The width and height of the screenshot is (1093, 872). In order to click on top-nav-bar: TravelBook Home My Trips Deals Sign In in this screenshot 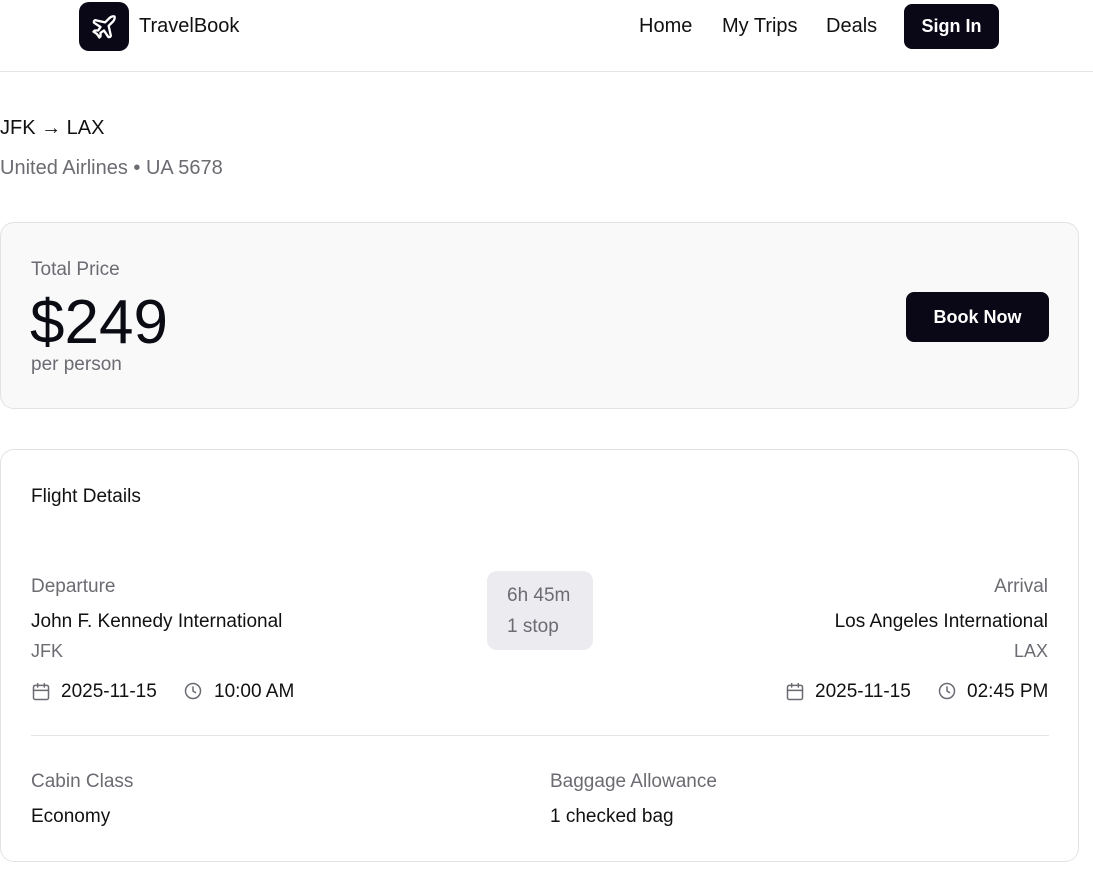, I will do `click(546, 36)`.